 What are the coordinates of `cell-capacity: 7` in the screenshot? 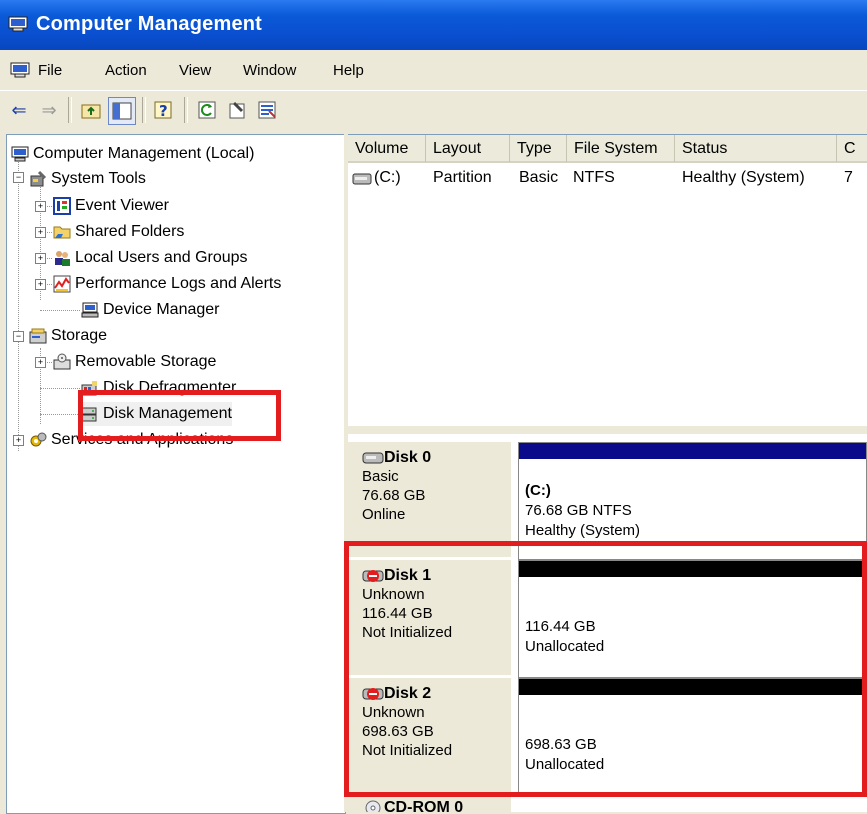 It's located at (848, 177).